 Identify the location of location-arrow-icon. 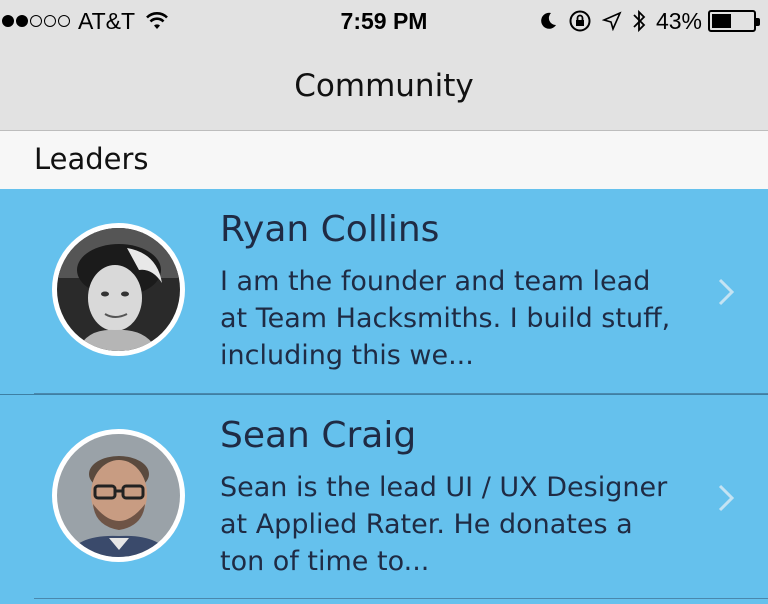
(611, 21).